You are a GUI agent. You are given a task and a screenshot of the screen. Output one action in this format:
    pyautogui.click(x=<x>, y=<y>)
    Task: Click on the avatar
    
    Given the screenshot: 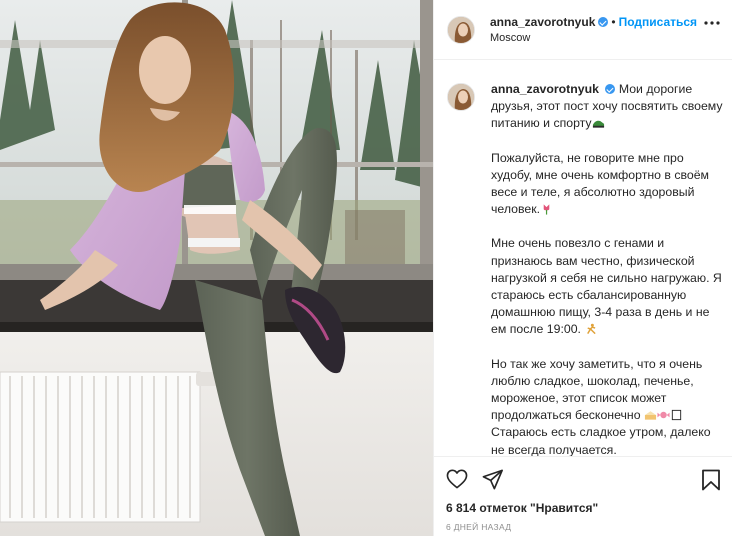 What is the action you would take?
    pyautogui.click(x=461, y=30)
    